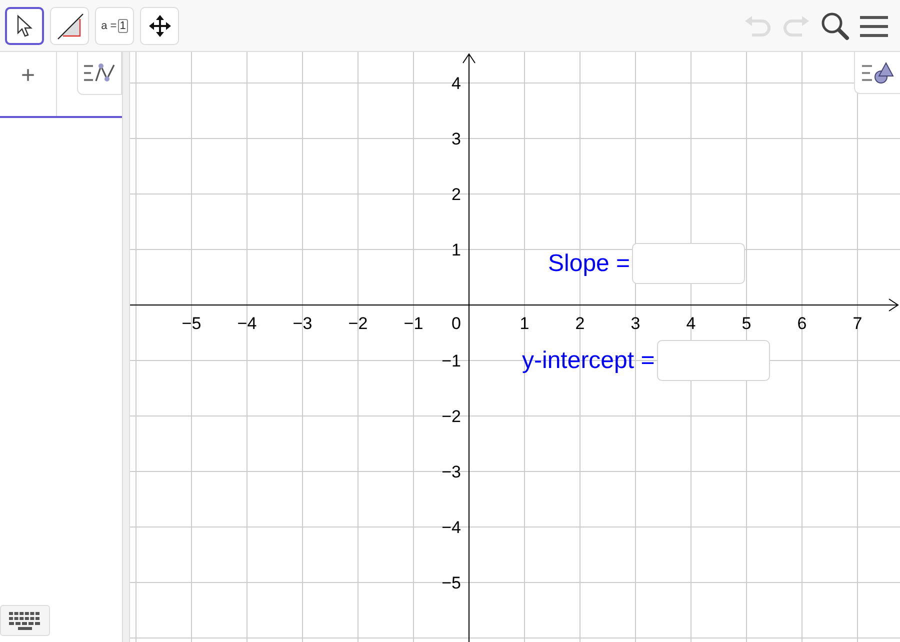 Image resolution: width=900 pixels, height=642 pixels. What do you see at coordinates (747, 323) in the screenshot?
I see `x-axis-label: 5` at bounding box center [747, 323].